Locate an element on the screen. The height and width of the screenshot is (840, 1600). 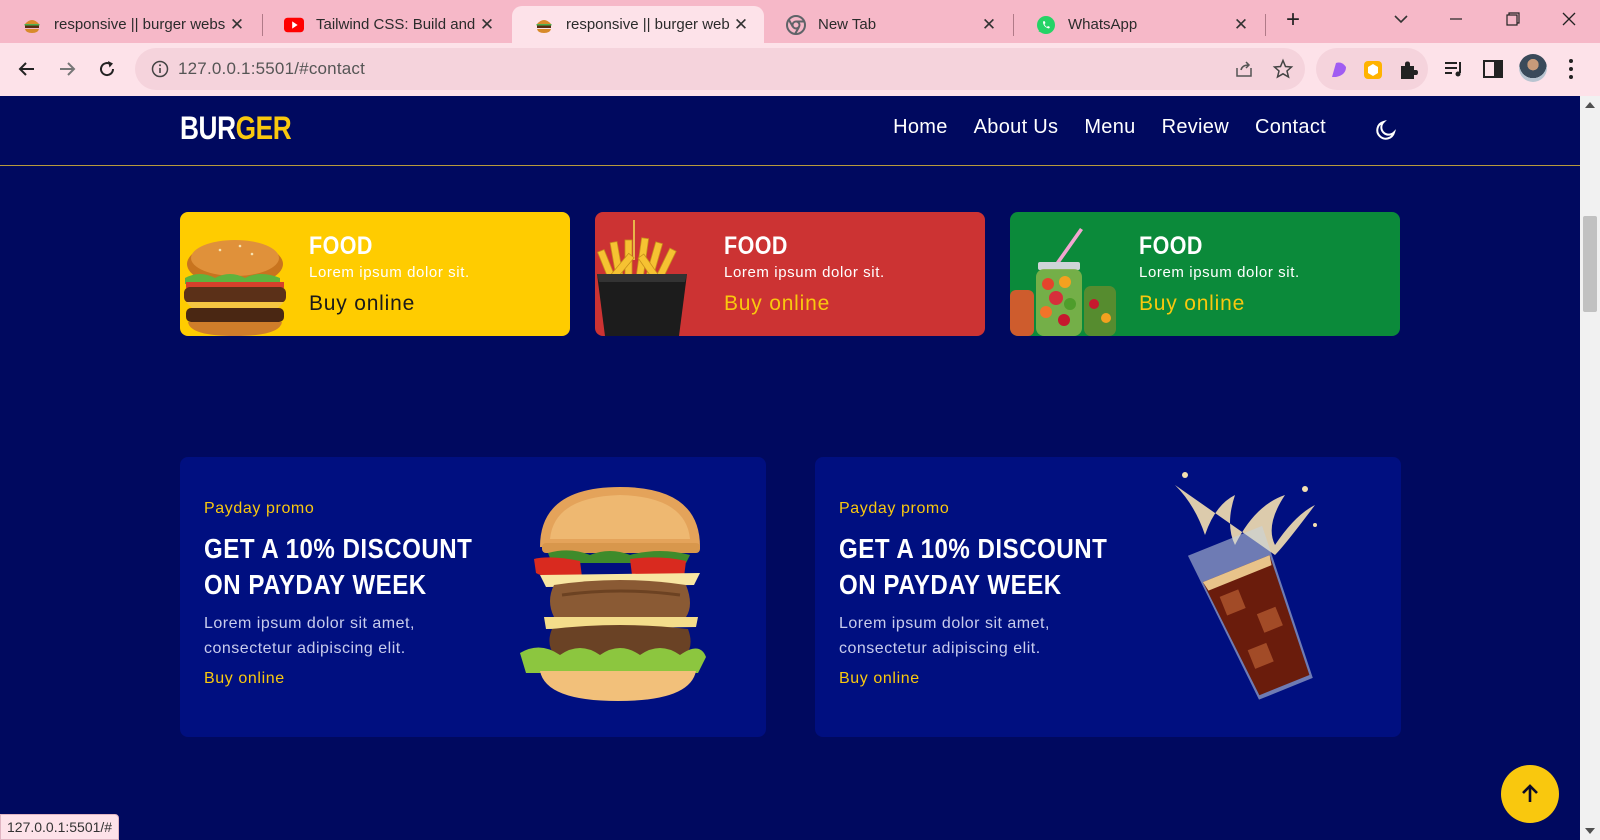
food-card-fries: FOOD Lorem ipsum dolor sit. Buy online is located at coordinates (790, 274).